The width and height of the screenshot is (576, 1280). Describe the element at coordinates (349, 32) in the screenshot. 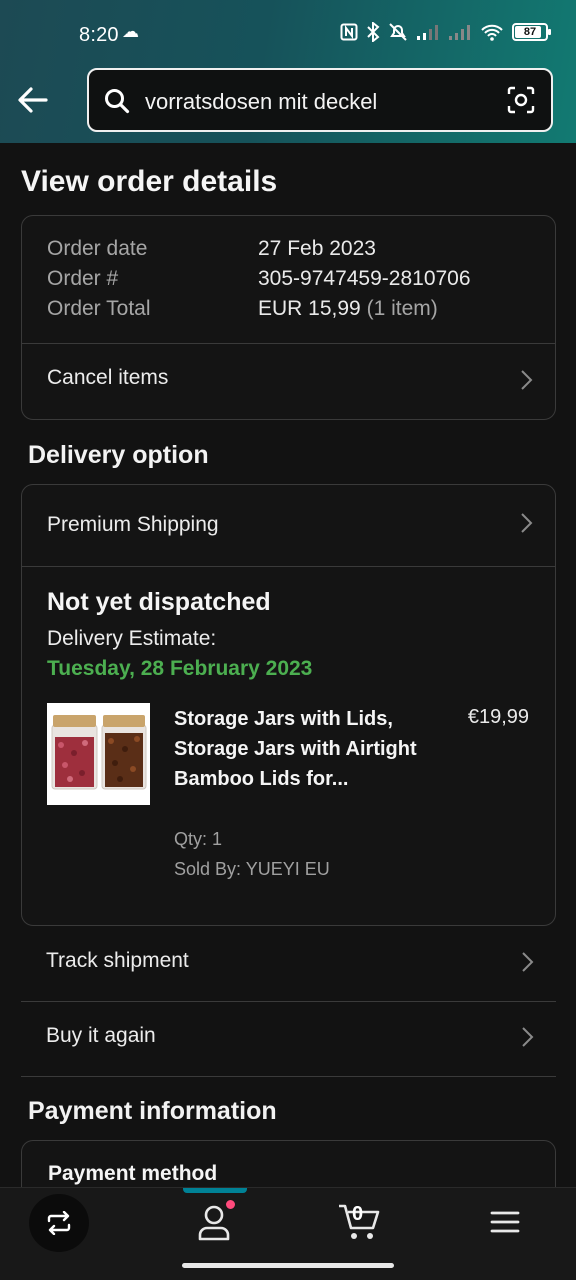

I see `nfc-icon` at that location.